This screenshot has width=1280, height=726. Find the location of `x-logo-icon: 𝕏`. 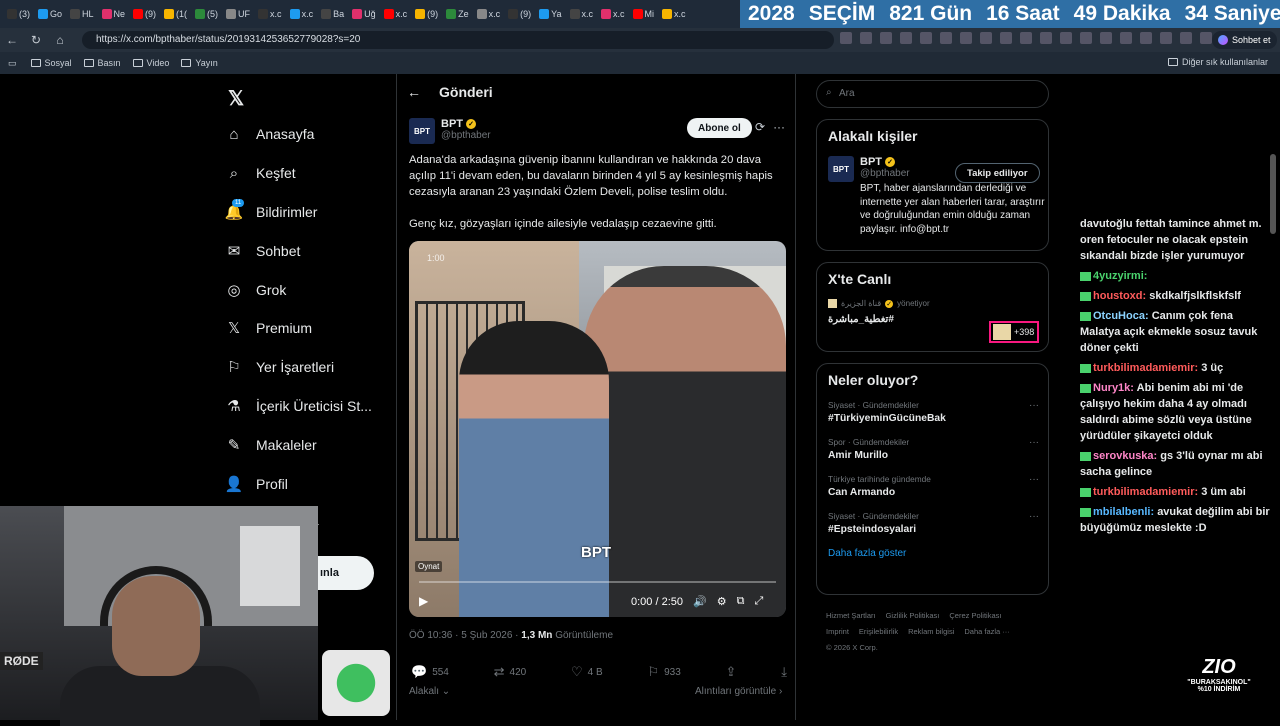

x-logo-icon: 𝕏 is located at coordinates (236, 98).